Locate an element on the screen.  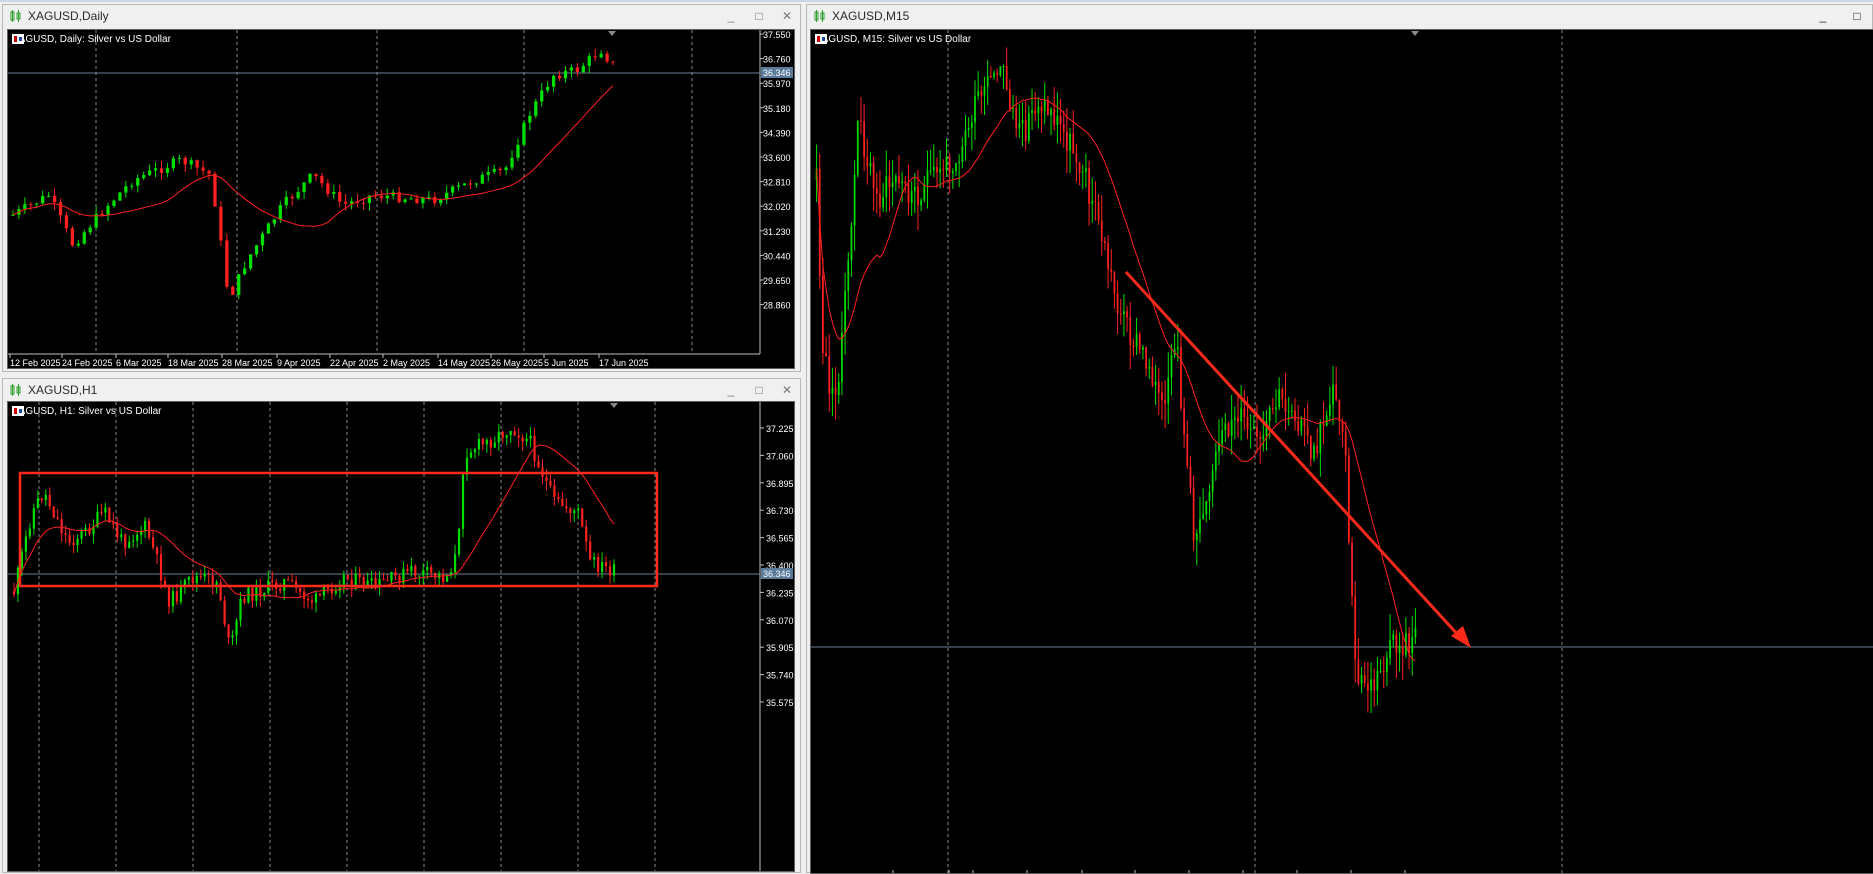
chart-label-text: XAGUSD, M15: Silver vs US Dollar is located at coordinates (893, 39).